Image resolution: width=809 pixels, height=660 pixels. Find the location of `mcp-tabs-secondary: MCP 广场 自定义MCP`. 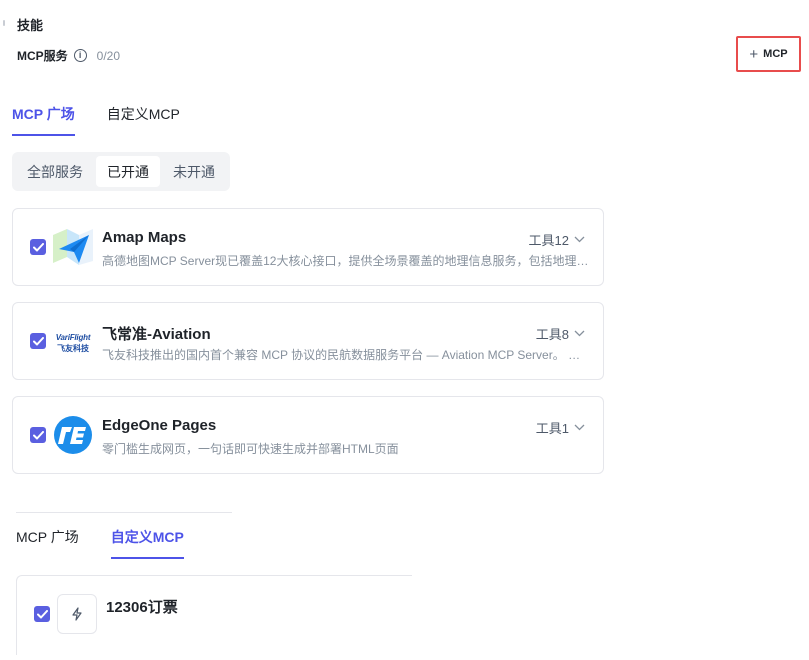

mcp-tabs-secondary: MCP 广场 自定义MCP is located at coordinates (100, 543).